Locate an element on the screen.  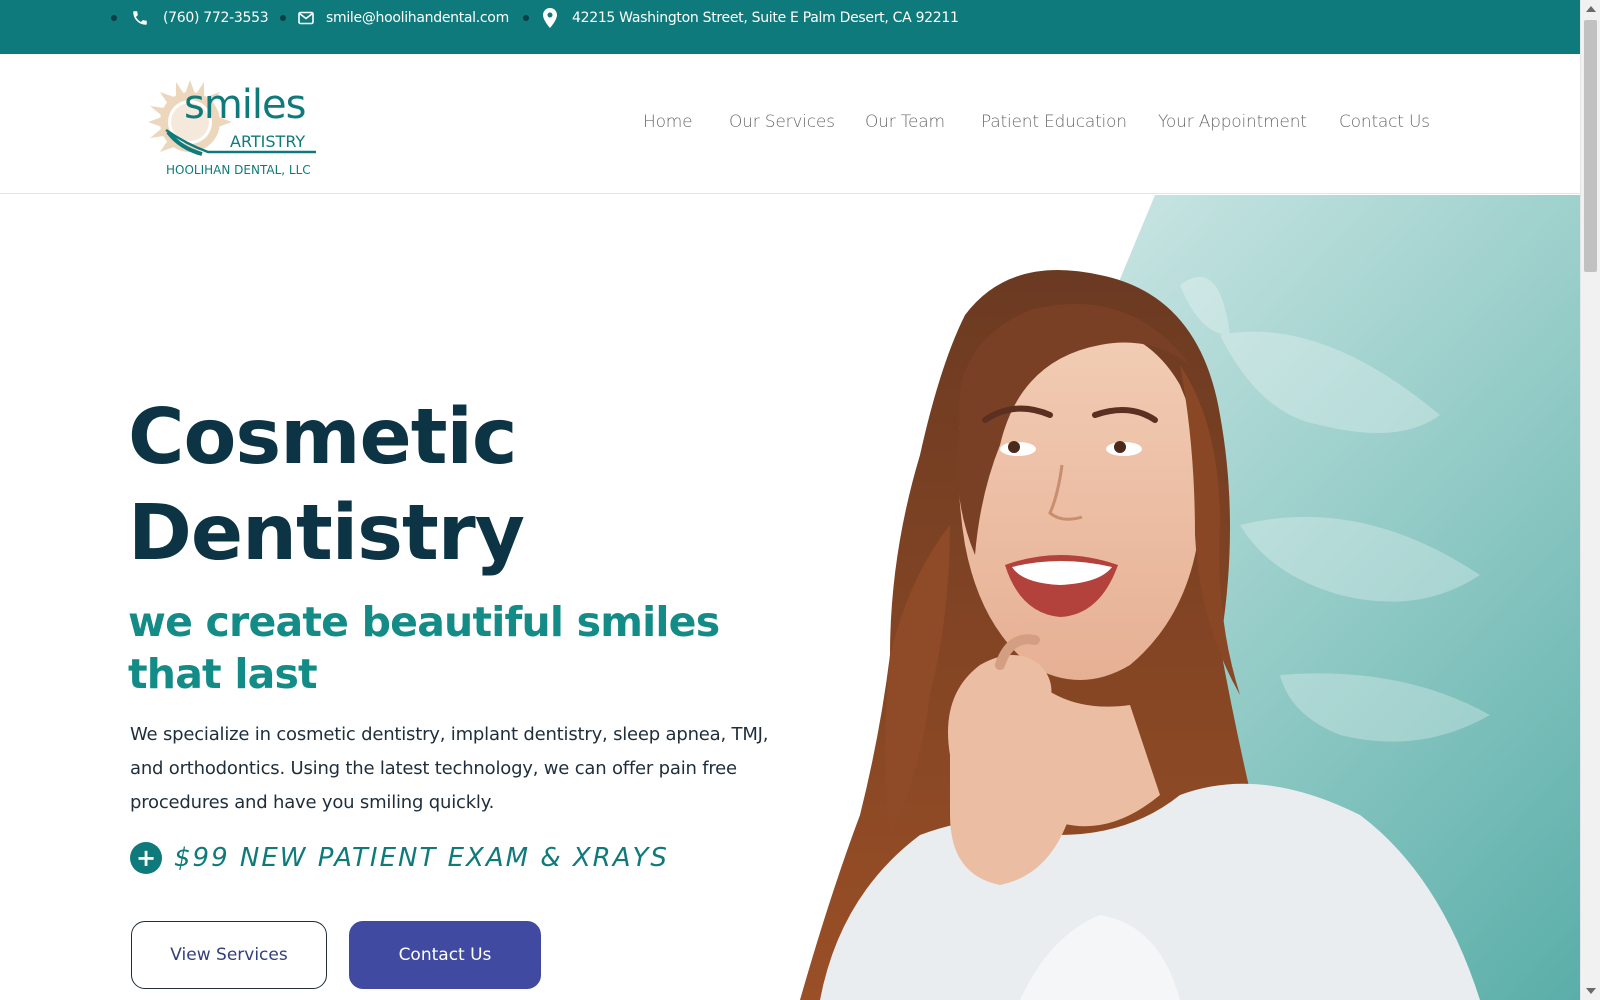
site-logo: smiles ARTISTRY HOOLIHAN DENTAL, LLC is located at coordinates (234, 126).